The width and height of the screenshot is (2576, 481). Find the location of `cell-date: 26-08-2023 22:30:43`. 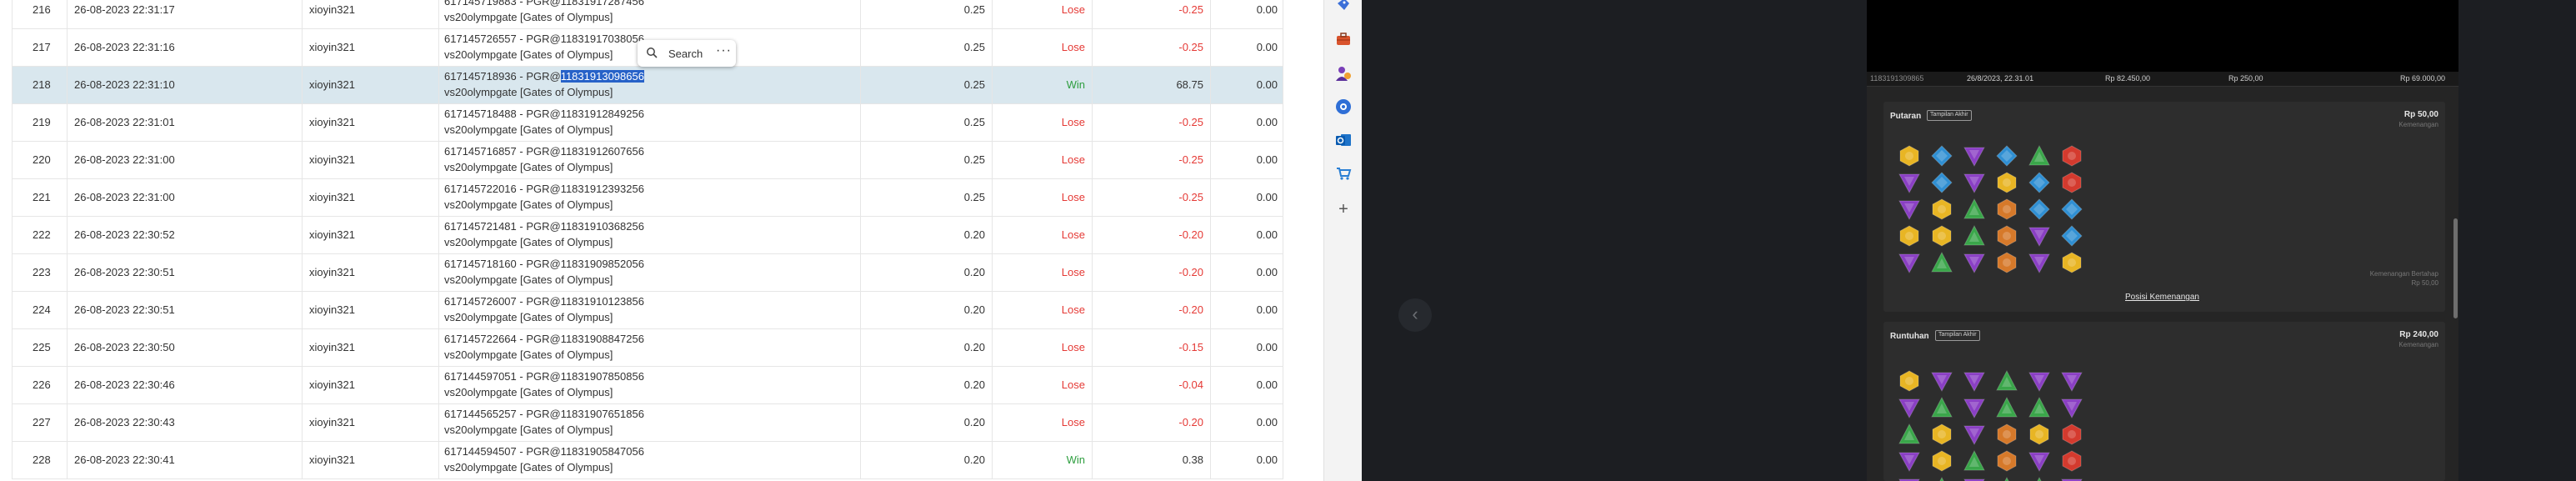

cell-date: 26-08-2023 22:30:43 is located at coordinates (185, 422).